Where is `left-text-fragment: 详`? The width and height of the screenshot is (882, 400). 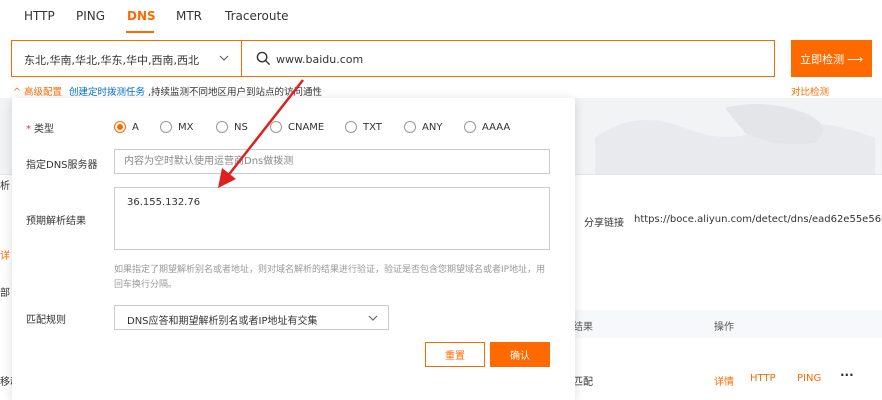
left-text-fragment: 详 is located at coordinates (5, 256).